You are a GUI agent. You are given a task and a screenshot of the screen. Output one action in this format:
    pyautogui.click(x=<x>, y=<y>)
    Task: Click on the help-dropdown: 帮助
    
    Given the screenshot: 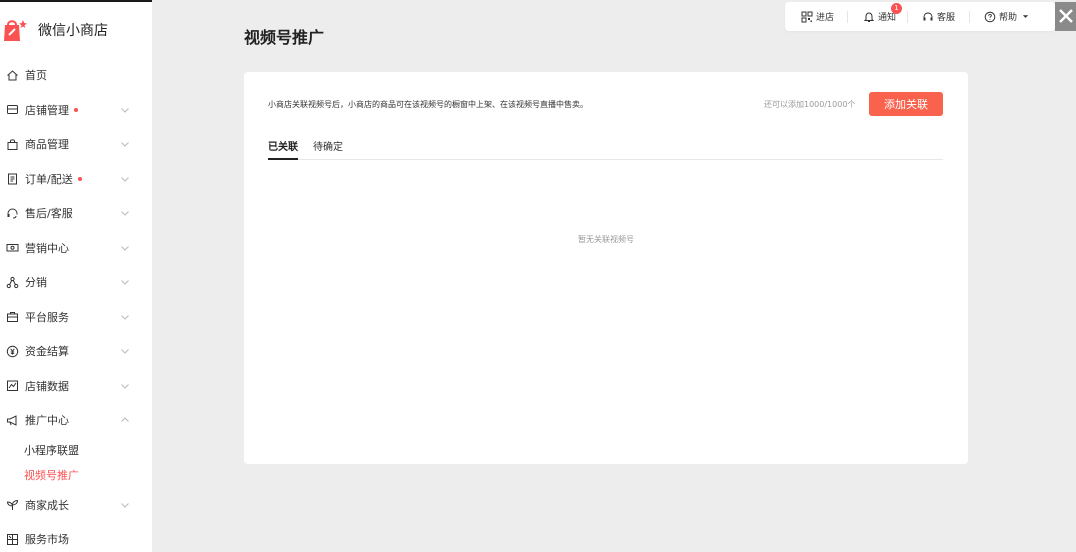 What is the action you would take?
    pyautogui.click(x=1008, y=16)
    